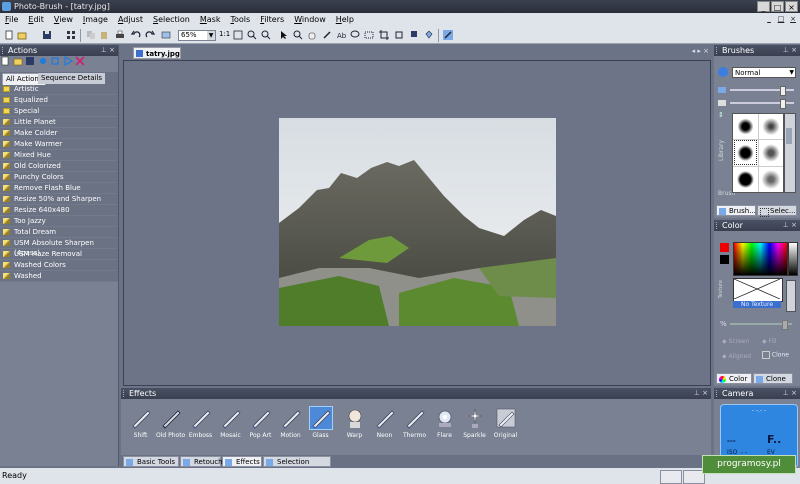 The width and height of the screenshot is (800, 484). I want to click on menu-edit: Edit, so click(36, 20).